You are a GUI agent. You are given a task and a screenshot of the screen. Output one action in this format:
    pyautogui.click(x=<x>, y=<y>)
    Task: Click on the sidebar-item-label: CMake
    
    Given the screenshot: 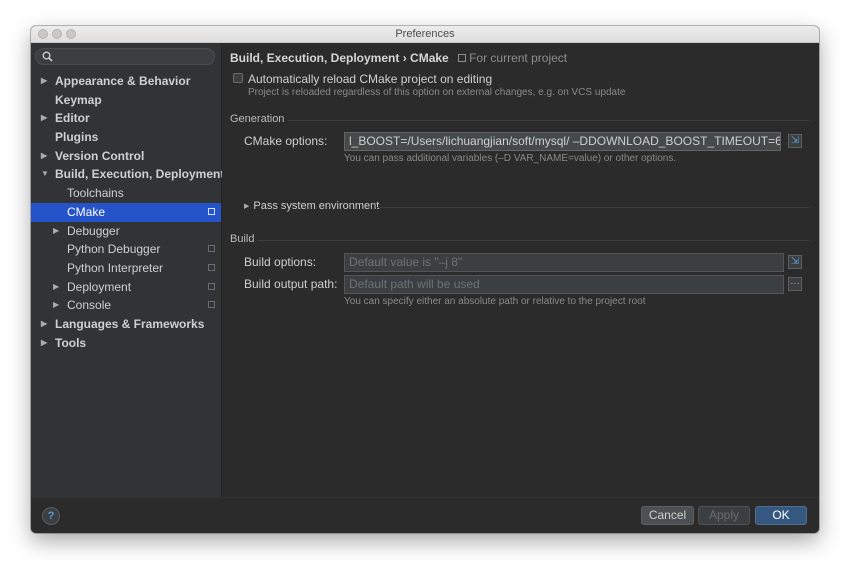 What is the action you would take?
    pyautogui.click(x=86, y=211)
    